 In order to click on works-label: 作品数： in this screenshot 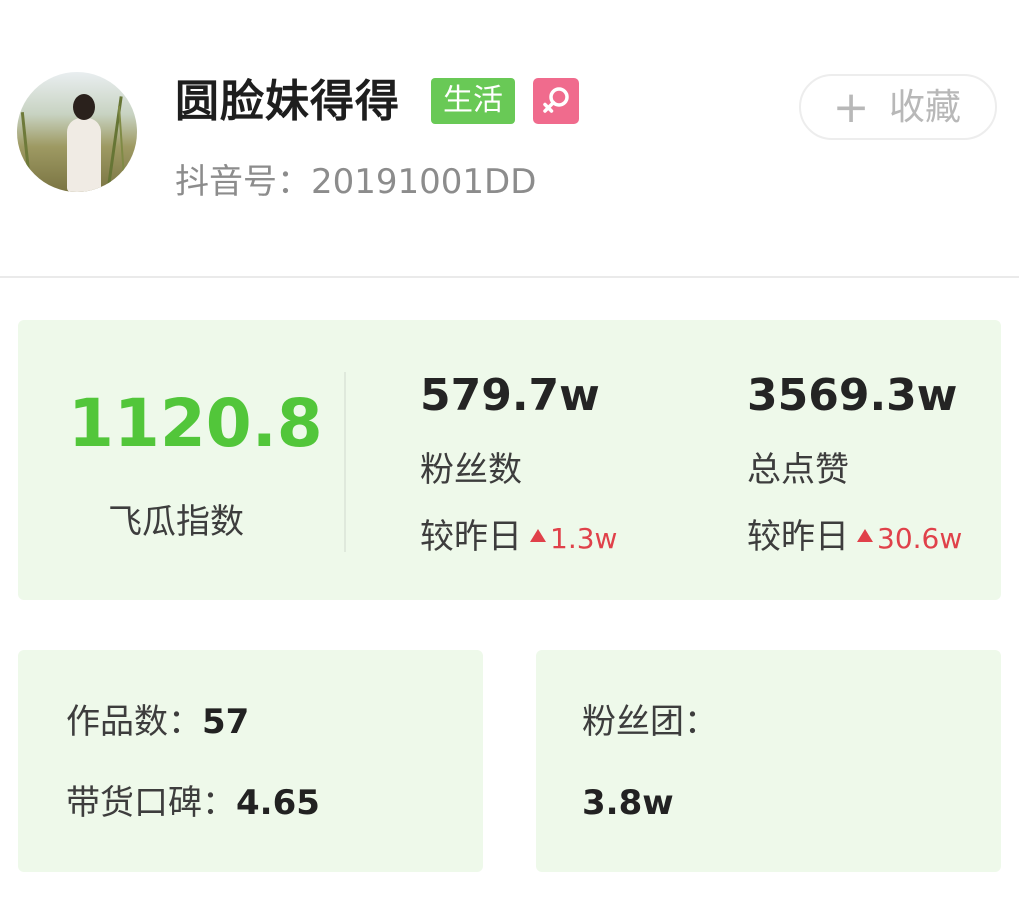, I will do `click(134, 722)`.